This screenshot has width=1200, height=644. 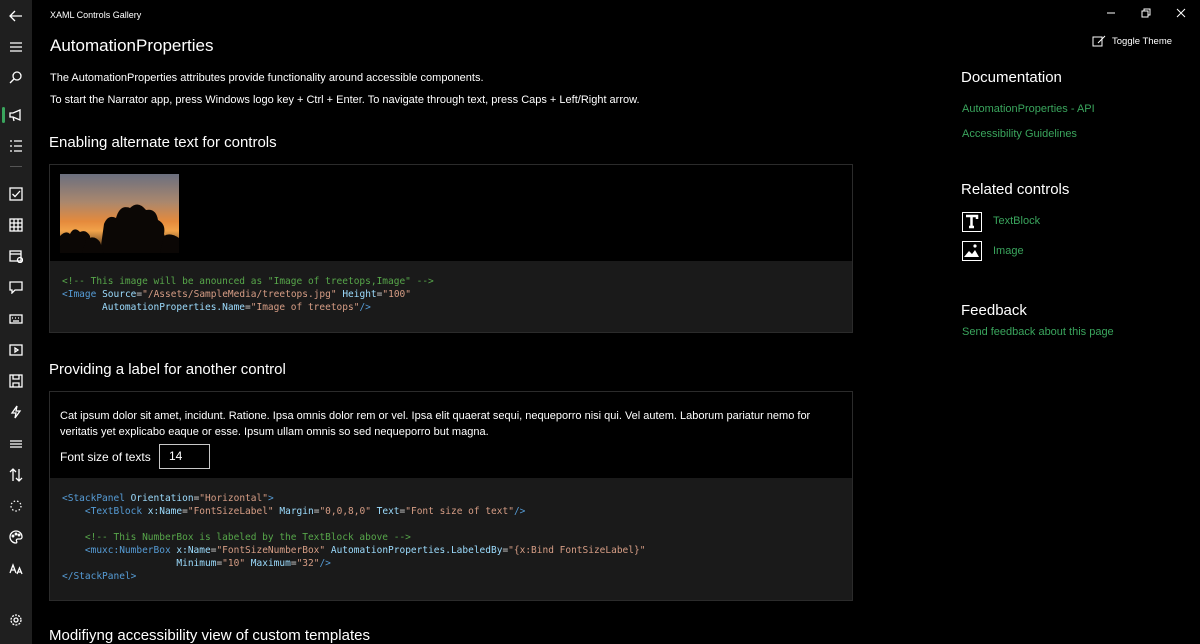 I want to click on doc-link-api: AutomationProperties - API, so click(x=1028, y=109).